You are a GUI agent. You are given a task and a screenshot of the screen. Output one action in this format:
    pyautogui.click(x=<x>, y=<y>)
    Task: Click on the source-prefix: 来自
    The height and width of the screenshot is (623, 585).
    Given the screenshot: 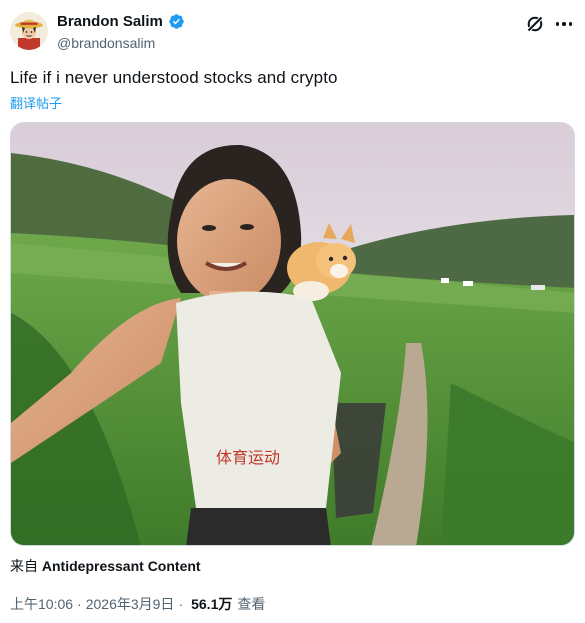 What is the action you would take?
    pyautogui.click(x=24, y=566)
    